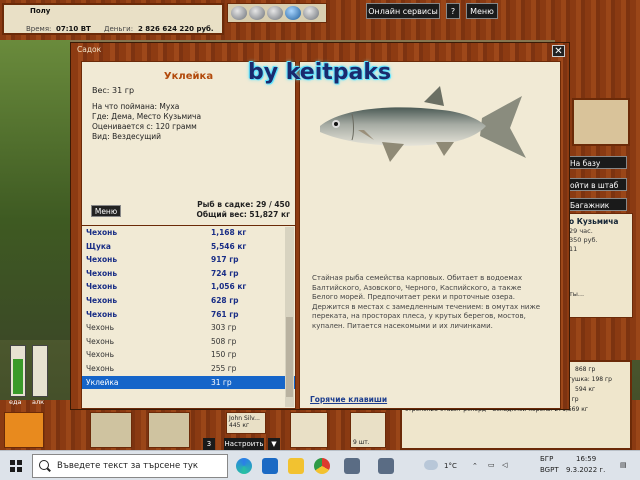  I want to click on fish-row-weight: 917 гр, so click(225, 260).